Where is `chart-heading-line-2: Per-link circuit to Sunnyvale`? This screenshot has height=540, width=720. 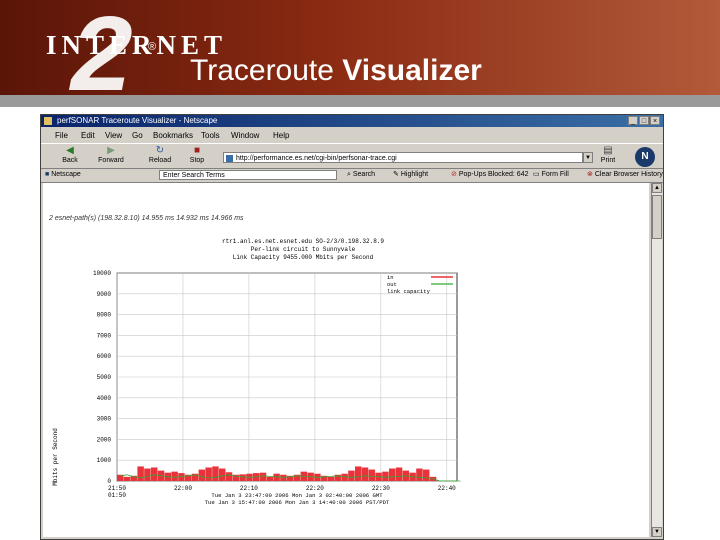 chart-heading-line-2: Per-link circuit to Sunnyvale is located at coordinates (303, 249).